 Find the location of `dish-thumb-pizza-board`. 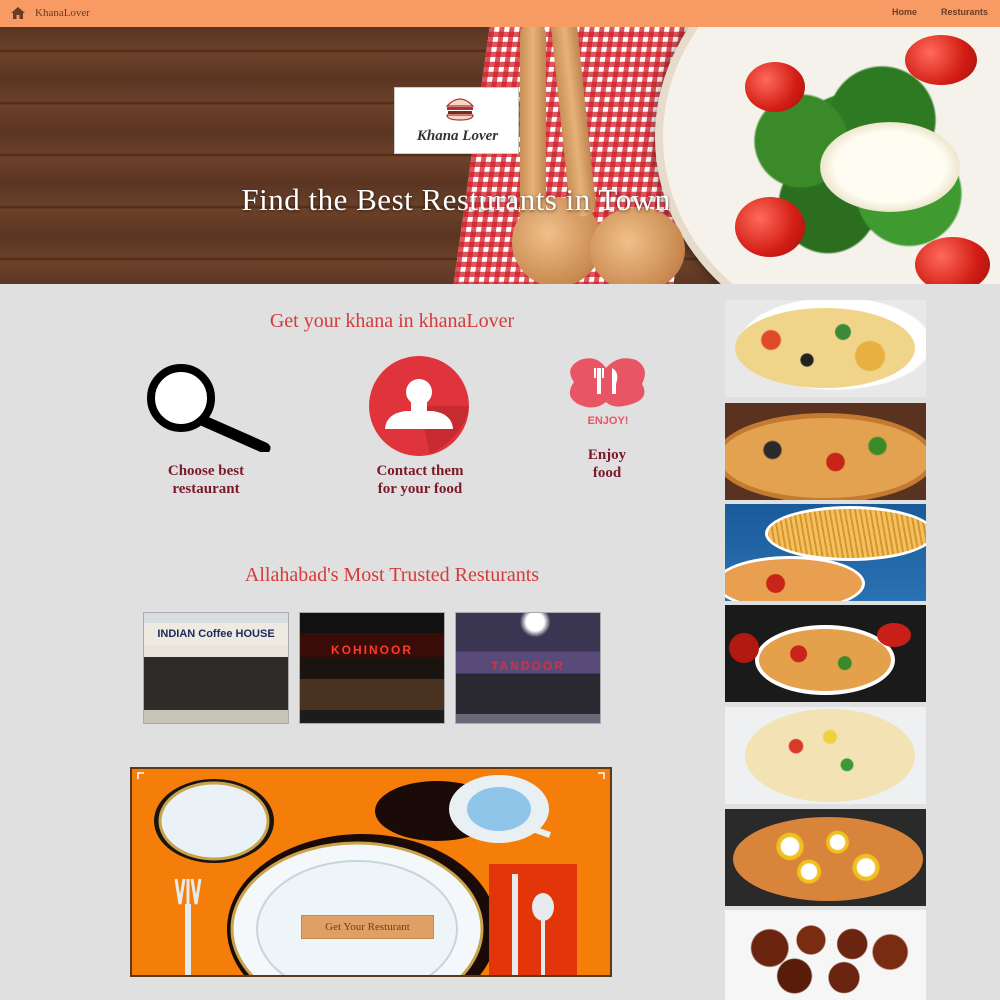

dish-thumb-pizza-board is located at coordinates (825, 653).